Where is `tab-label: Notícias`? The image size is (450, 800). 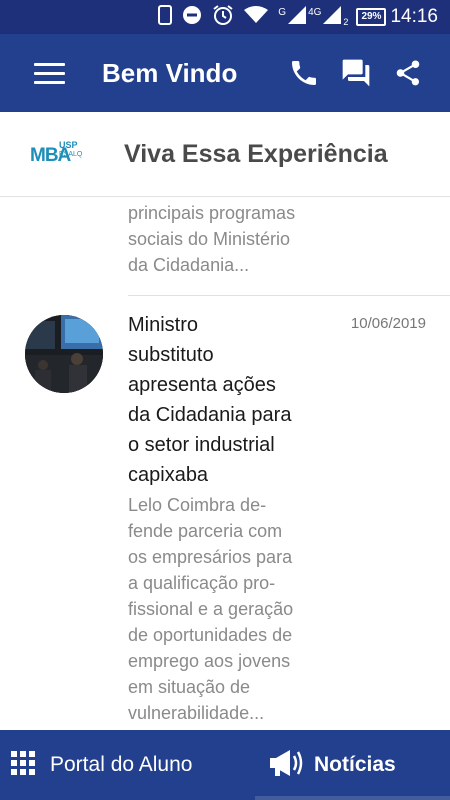 tab-label: Notícias is located at coordinates (355, 764).